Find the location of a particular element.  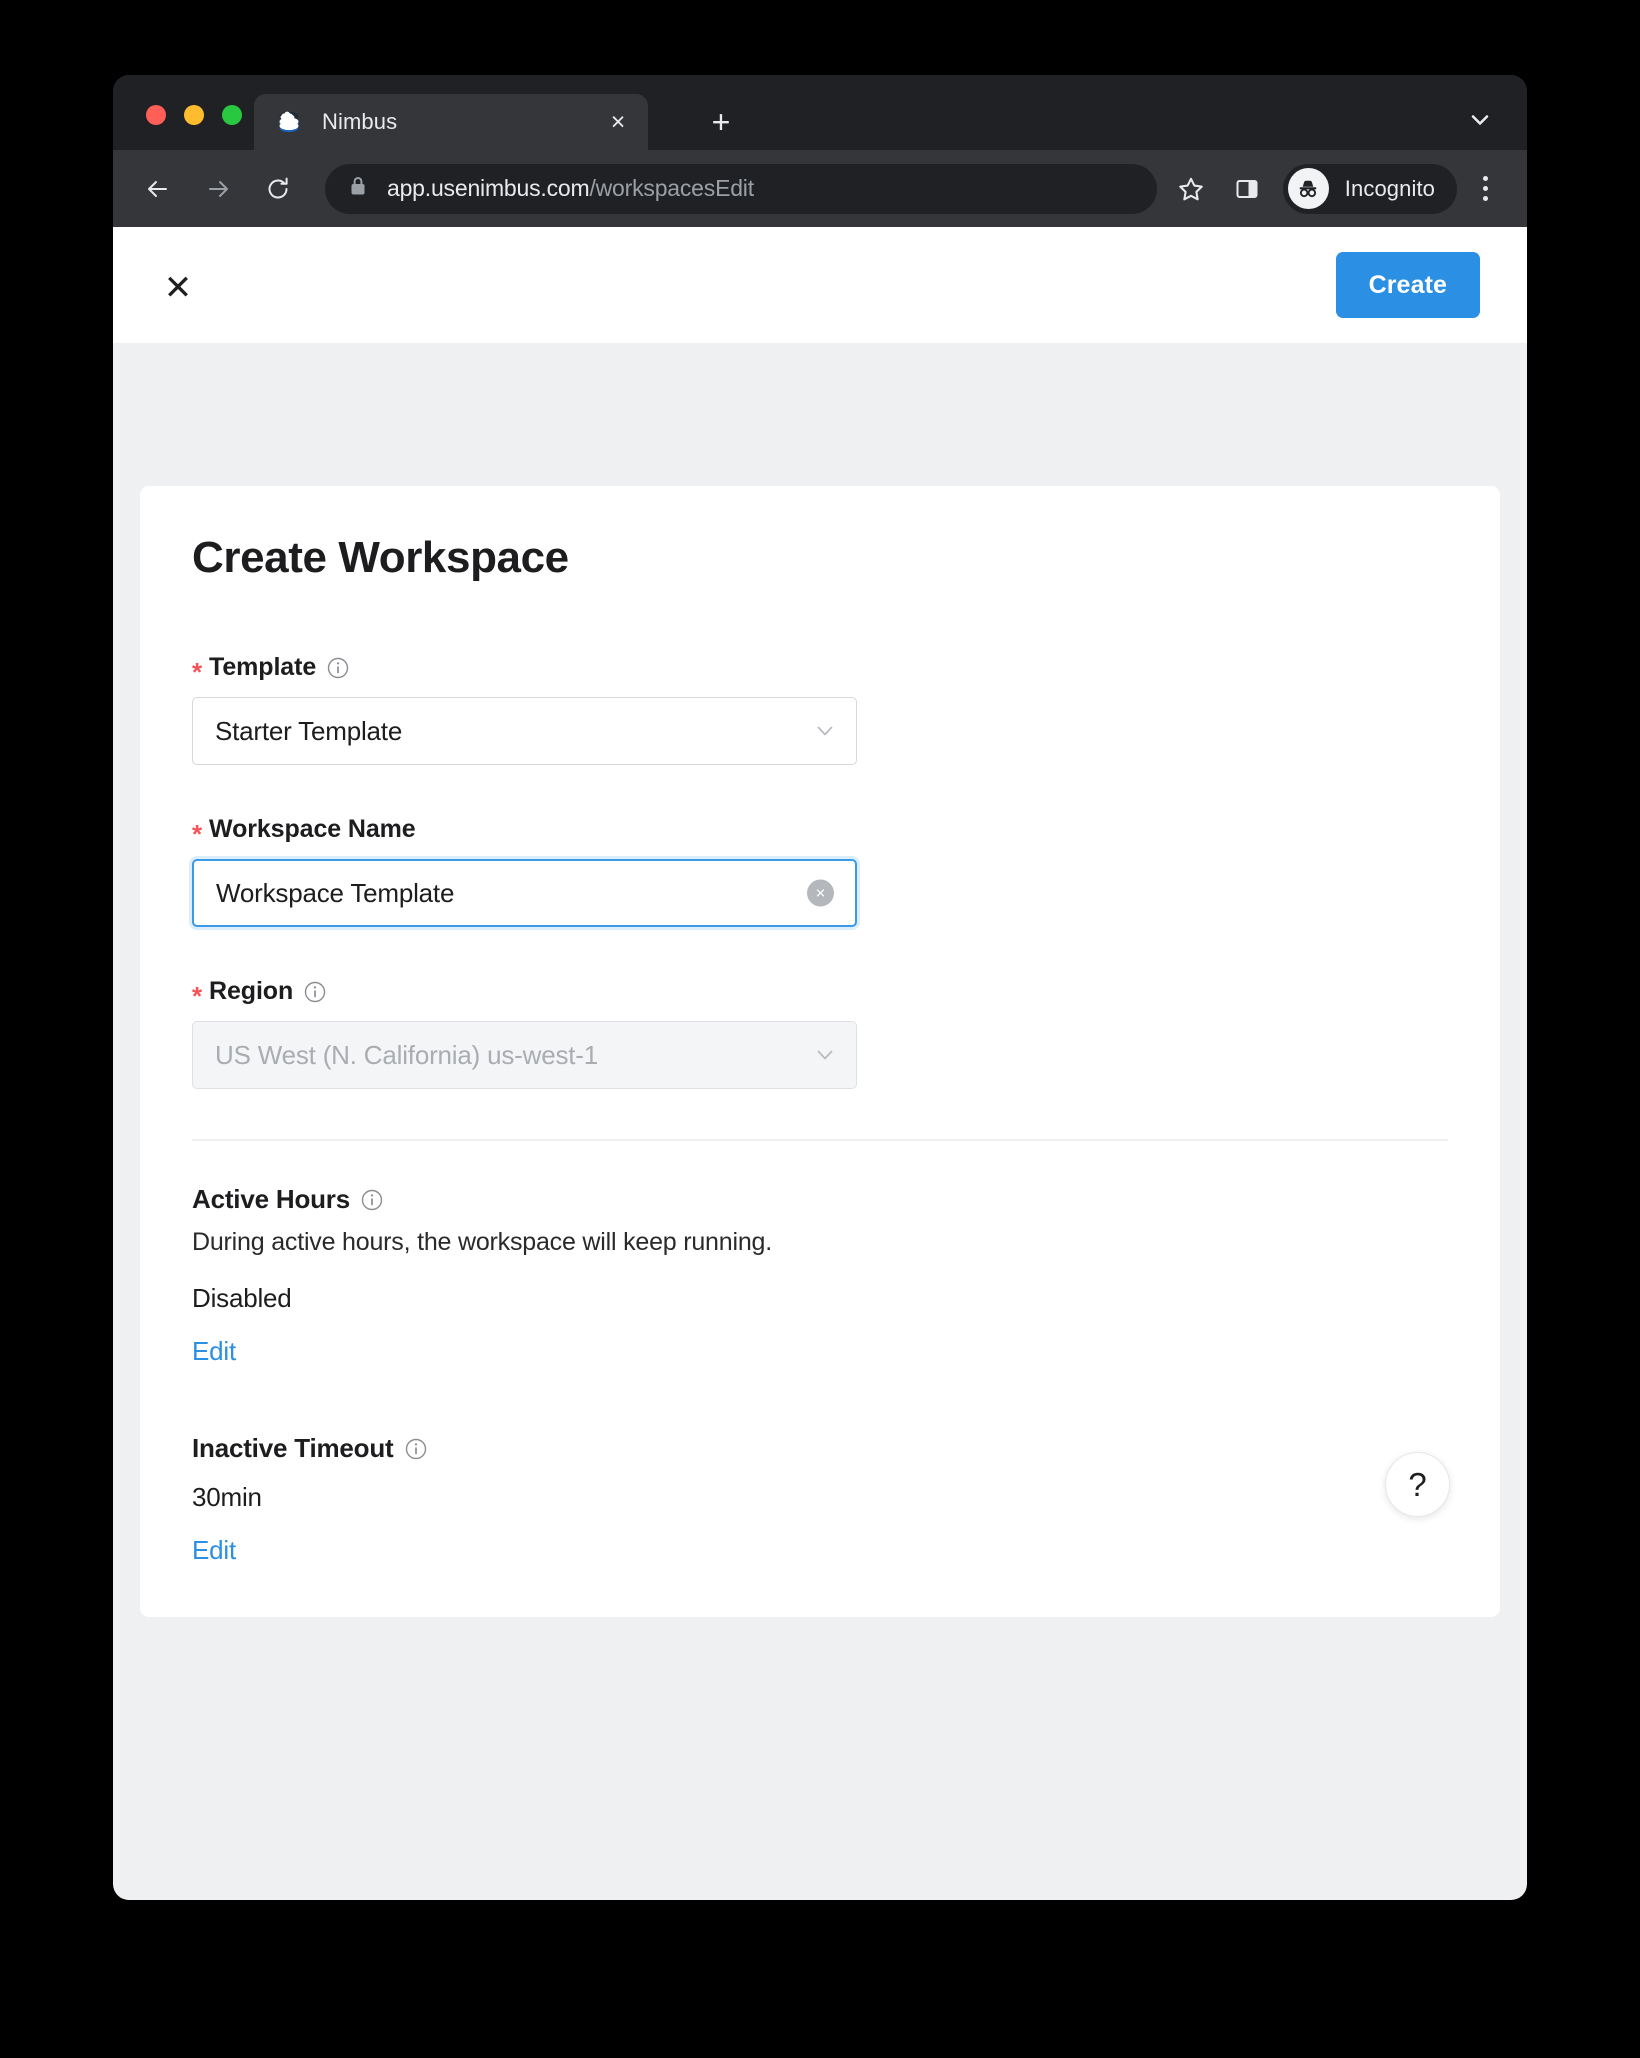

field-template-label: * Template is located at coordinates (820, 670).